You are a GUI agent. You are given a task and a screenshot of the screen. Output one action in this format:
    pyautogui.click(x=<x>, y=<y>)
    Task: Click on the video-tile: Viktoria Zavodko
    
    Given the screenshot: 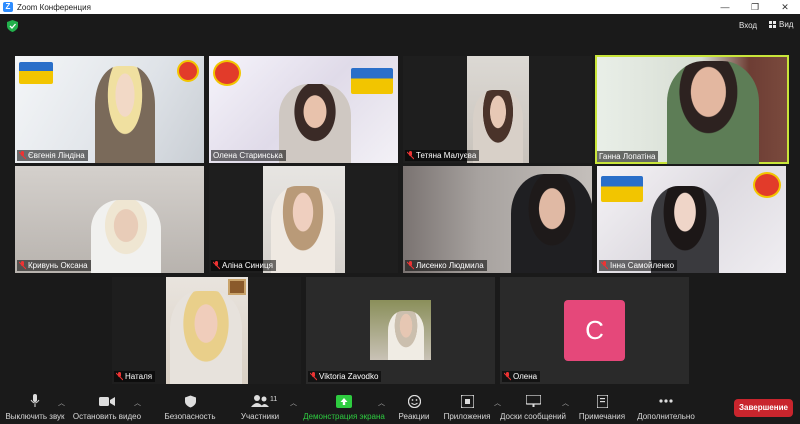 What is the action you would take?
    pyautogui.click(x=400, y=330)
    